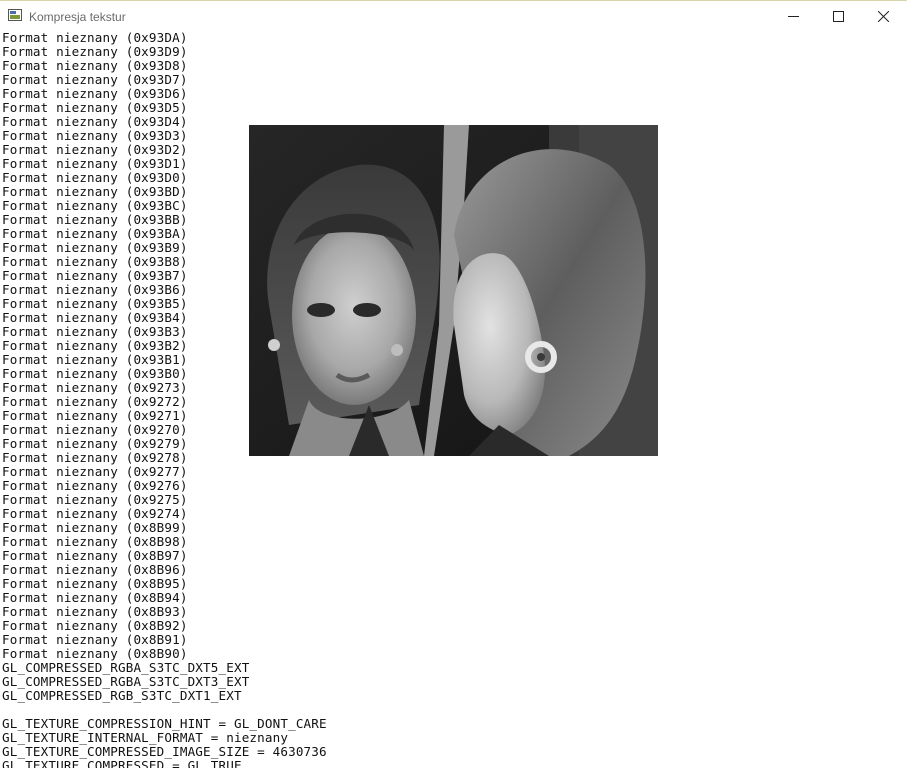 This screenshot has height=768, width=907. I want to click on console-line: GL_TEXTURE_INTERNAL_FORMAT = nieznany, so click(145, 737).